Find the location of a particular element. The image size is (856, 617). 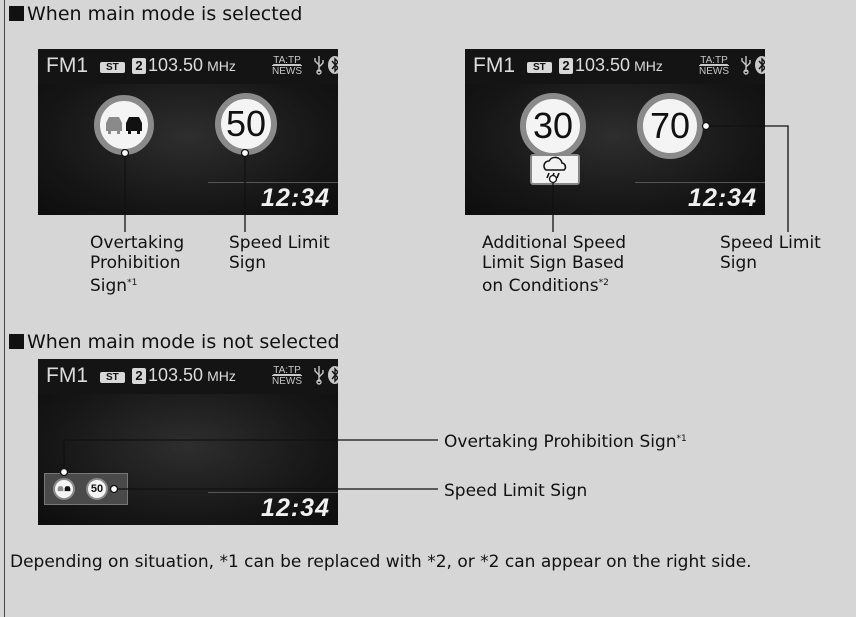

speed-limit-sign-conditional: 30 is located at coordinates (553, 126).